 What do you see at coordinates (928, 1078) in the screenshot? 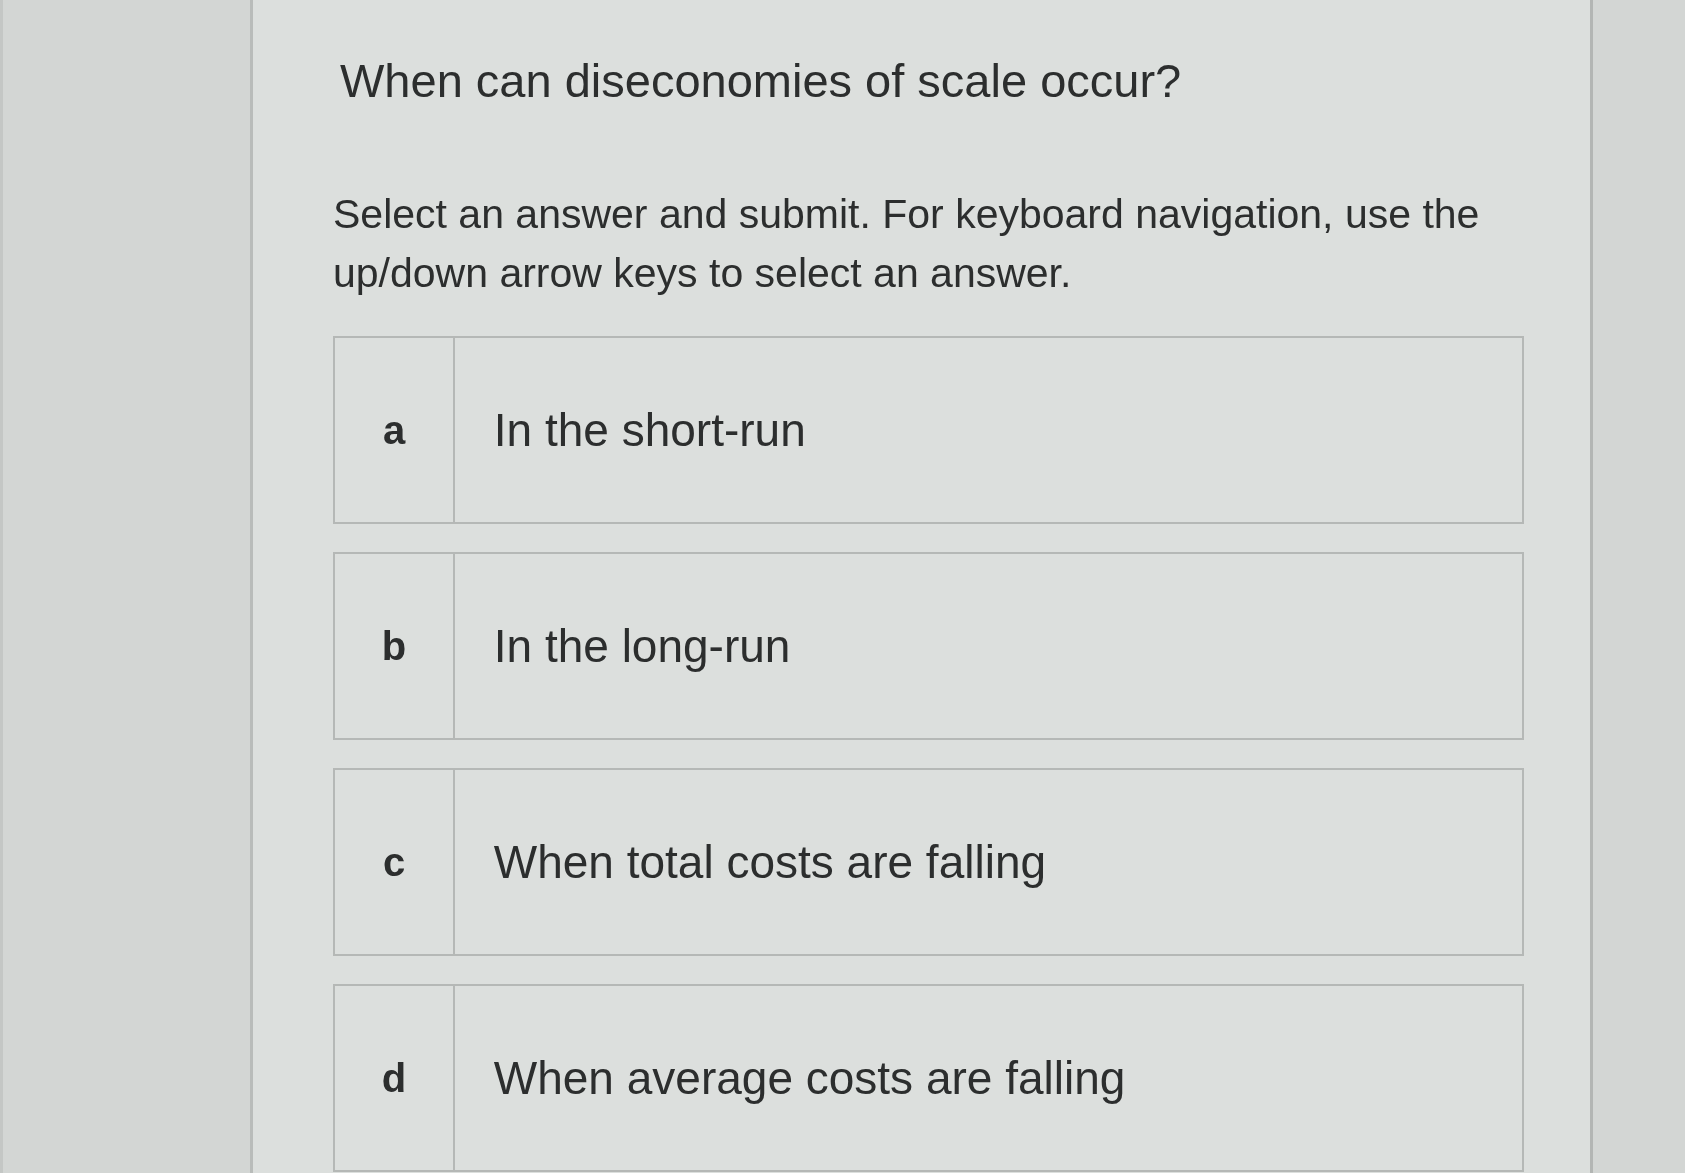
I see `answer-option: d When average costs are falling` at bounding box center [928, 1078].